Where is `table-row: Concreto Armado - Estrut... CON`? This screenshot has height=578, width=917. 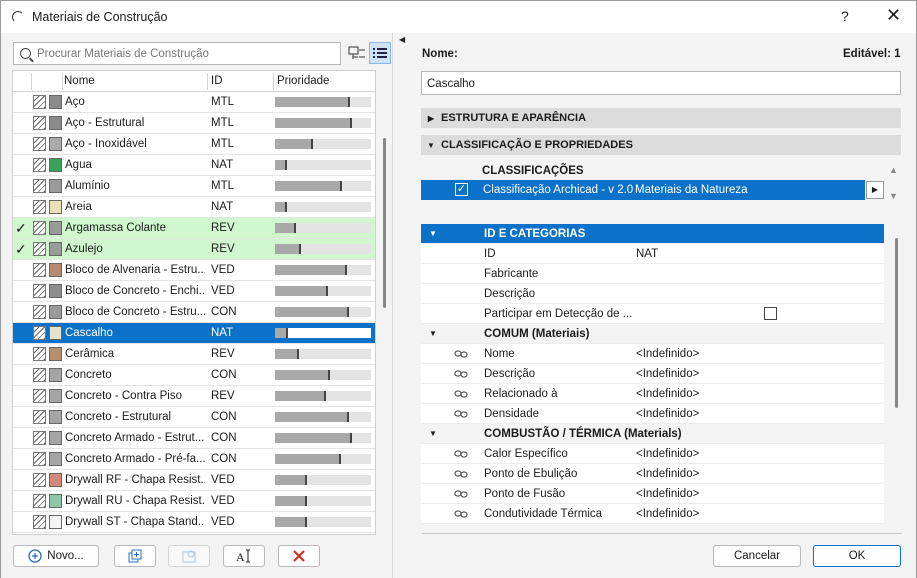 table-row: Concreto Armado - Estrut... CON is located at coordinates (194, 438).